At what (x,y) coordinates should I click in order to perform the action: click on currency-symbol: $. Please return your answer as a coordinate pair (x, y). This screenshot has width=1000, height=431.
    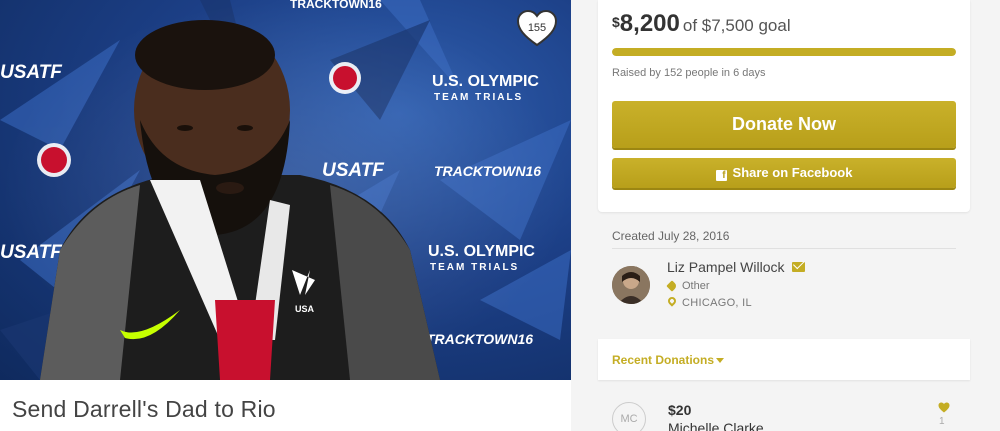
    Looking at the image, I should click on (616, 22).